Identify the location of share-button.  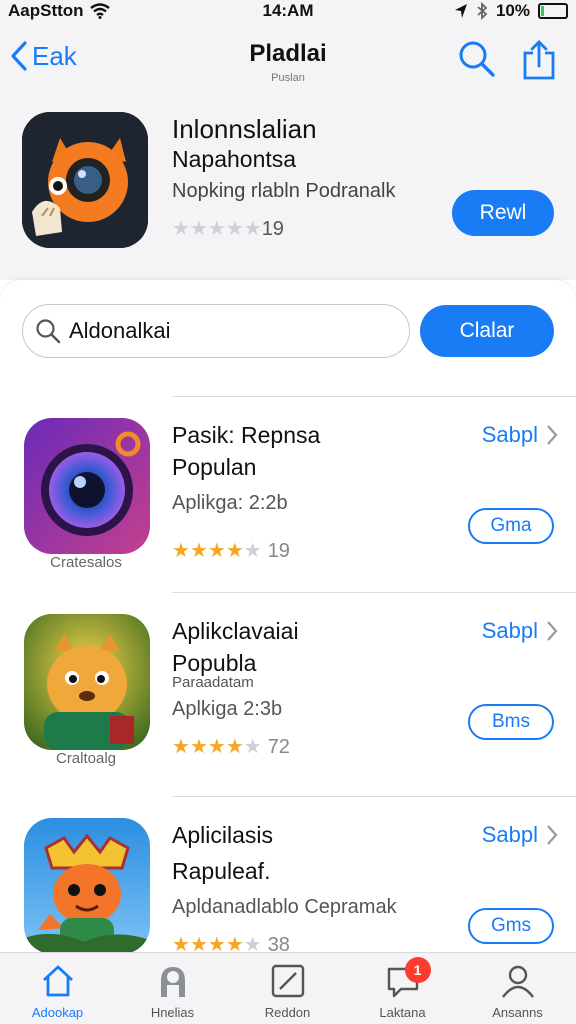
(539, 62).